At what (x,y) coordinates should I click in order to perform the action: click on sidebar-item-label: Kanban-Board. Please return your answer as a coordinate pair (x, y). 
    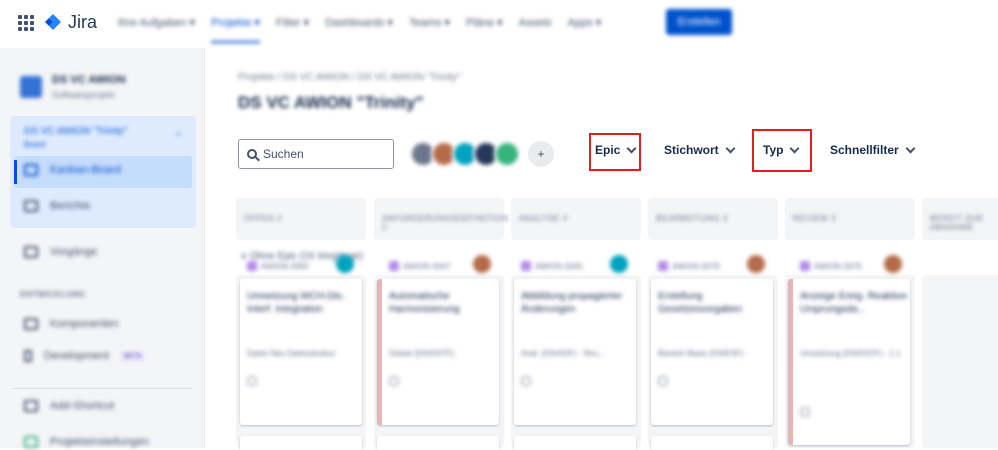
    Looking at the image, I should click on (85, 170).